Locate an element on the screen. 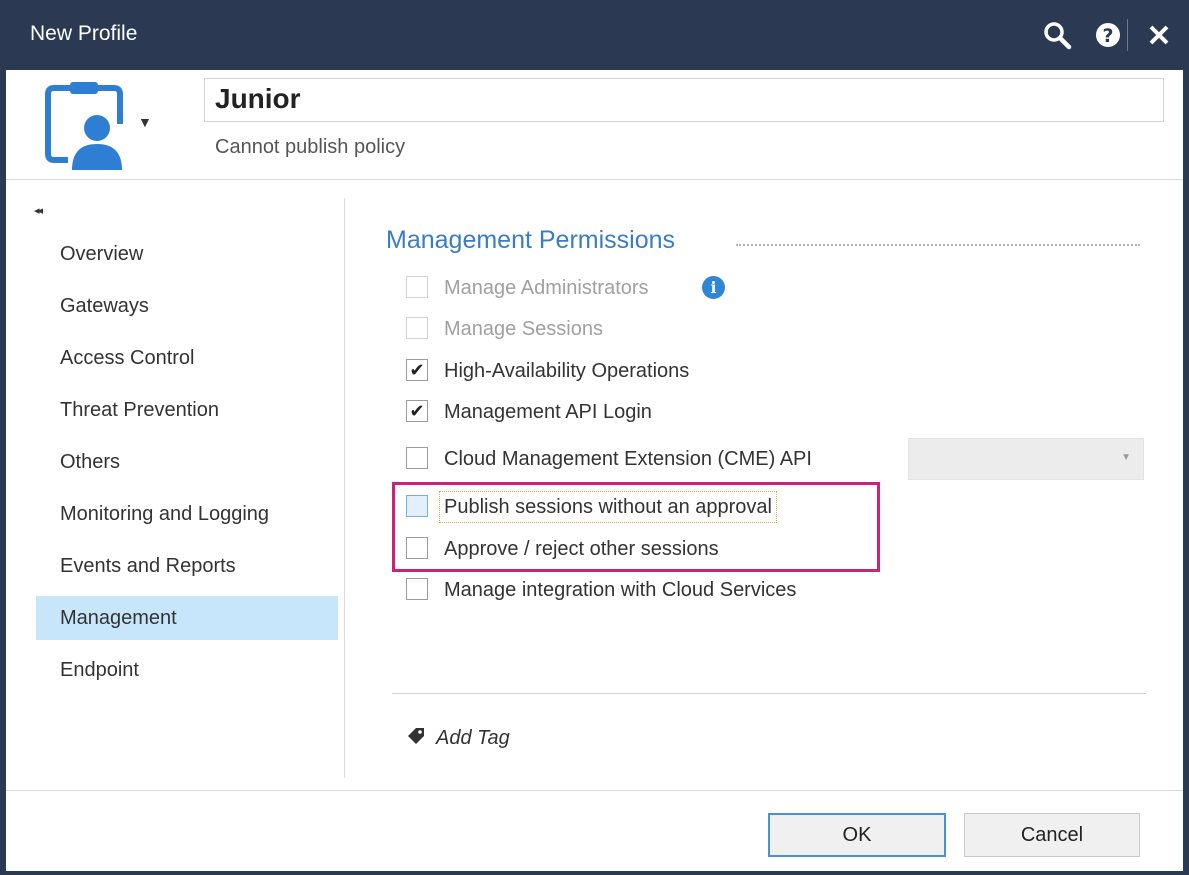  perm-label: Approve / reject other sessions is located at coordinates (581, 549).